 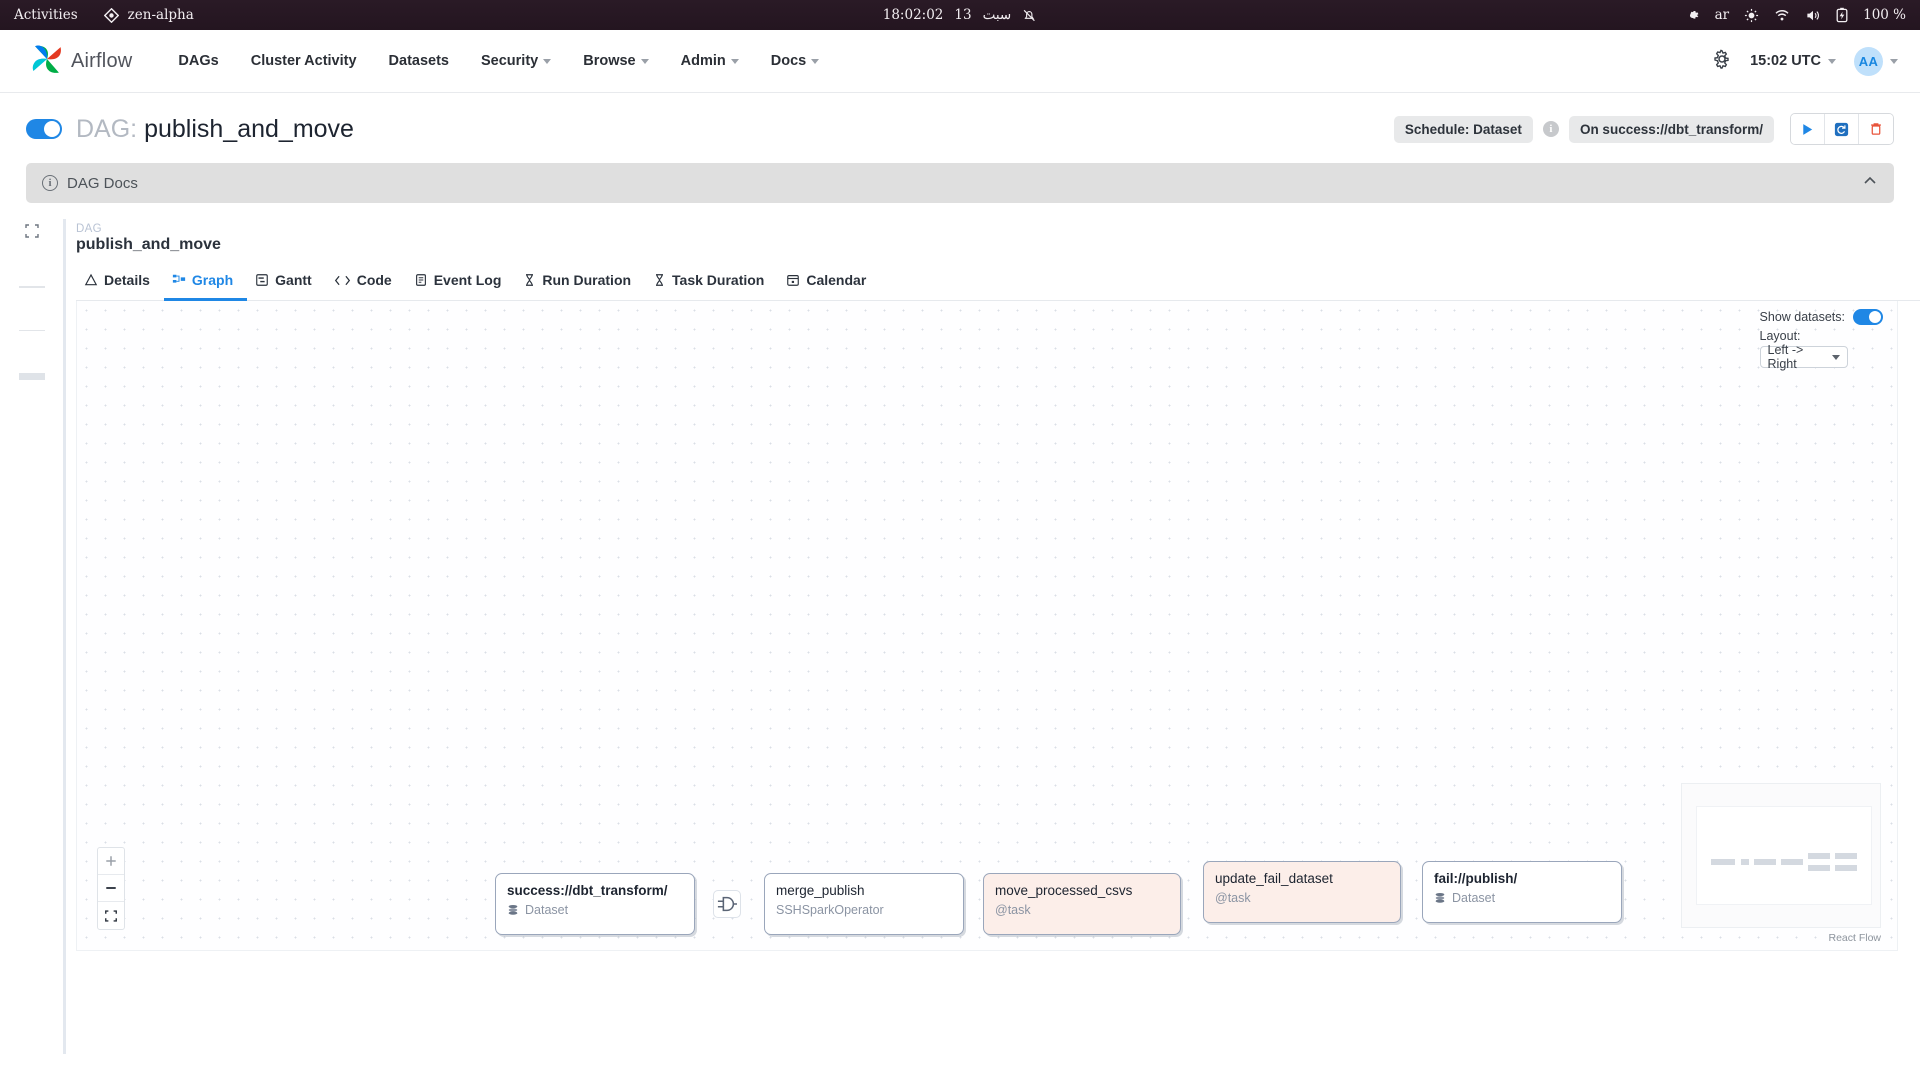 I want to click on hourglass-icon, so click(x=530, y=280).